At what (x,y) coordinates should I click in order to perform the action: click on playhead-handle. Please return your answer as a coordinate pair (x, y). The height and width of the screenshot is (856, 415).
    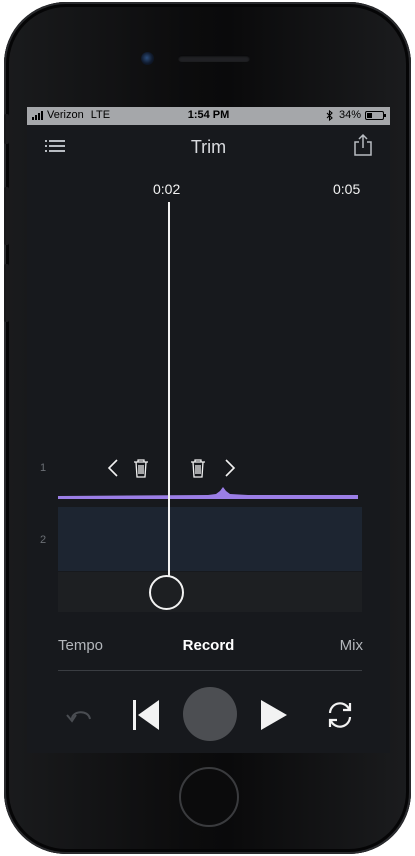
    Looking at the image, I should click on (166, 592).